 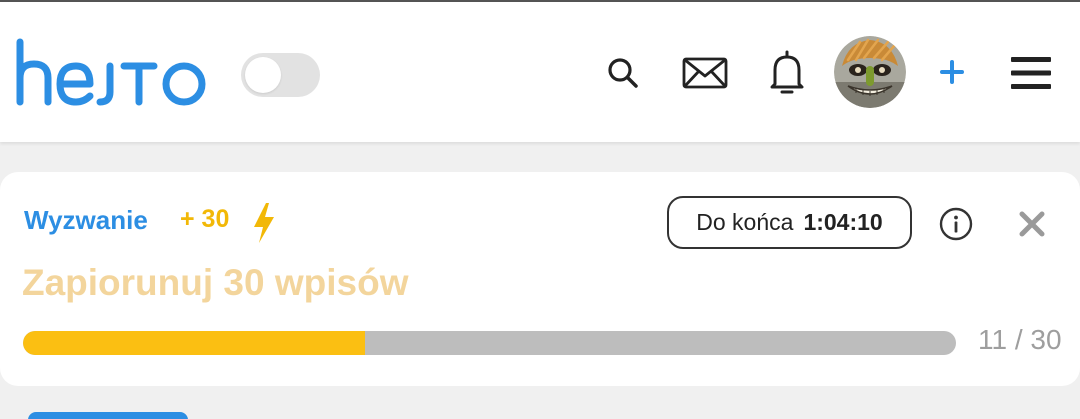 What do you see at coordinates (705, 73) in the screenshot?
I see `mail-icon` at bounding box center [705, 73].